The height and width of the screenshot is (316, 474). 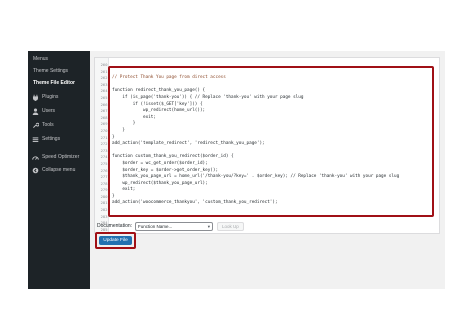 What do you see at coordinates (104, 84) in the screenshot?
I see `line-number: 263` at bounding box center [104, 84].